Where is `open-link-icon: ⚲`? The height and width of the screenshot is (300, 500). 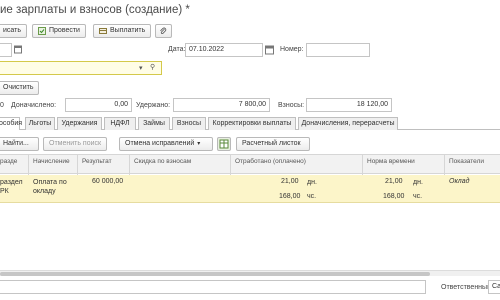 open-link-icon: ⚲ is located at coordinates (152, 67).